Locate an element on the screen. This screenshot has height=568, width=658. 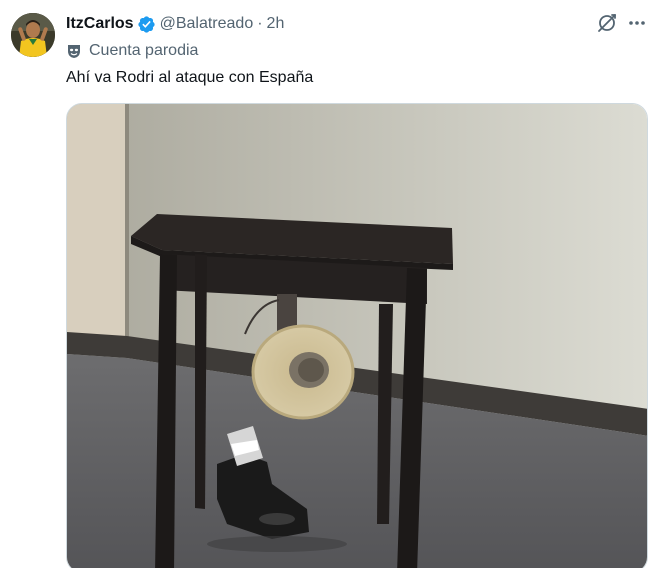
avatar is located at coordinates (33, 35).